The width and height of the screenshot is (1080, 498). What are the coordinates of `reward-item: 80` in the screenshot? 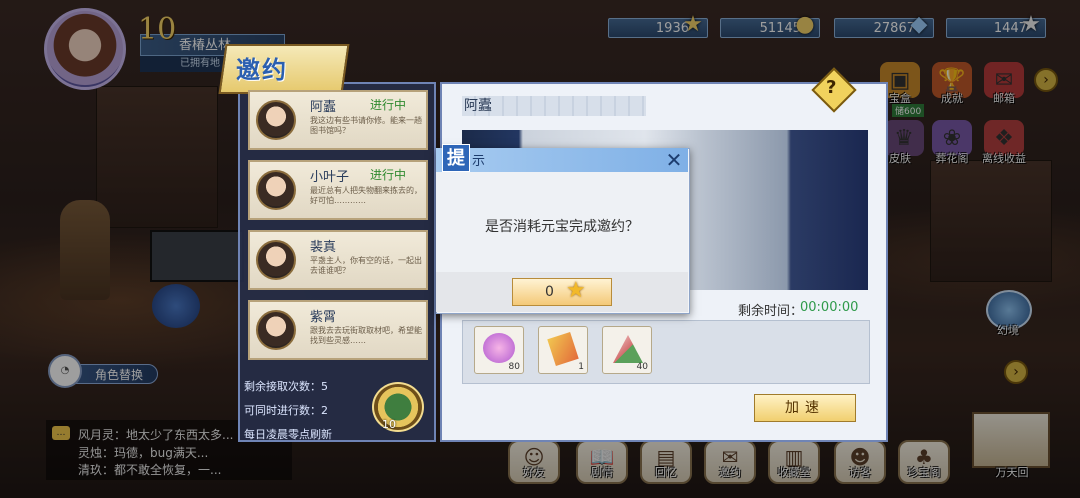 It's located at (499, 350).